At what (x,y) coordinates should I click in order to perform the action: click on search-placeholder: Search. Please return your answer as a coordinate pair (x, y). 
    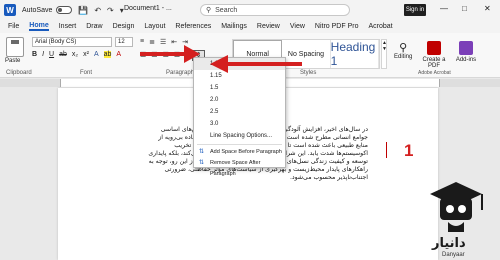
    Looking at the image, I should click on (226, 10).